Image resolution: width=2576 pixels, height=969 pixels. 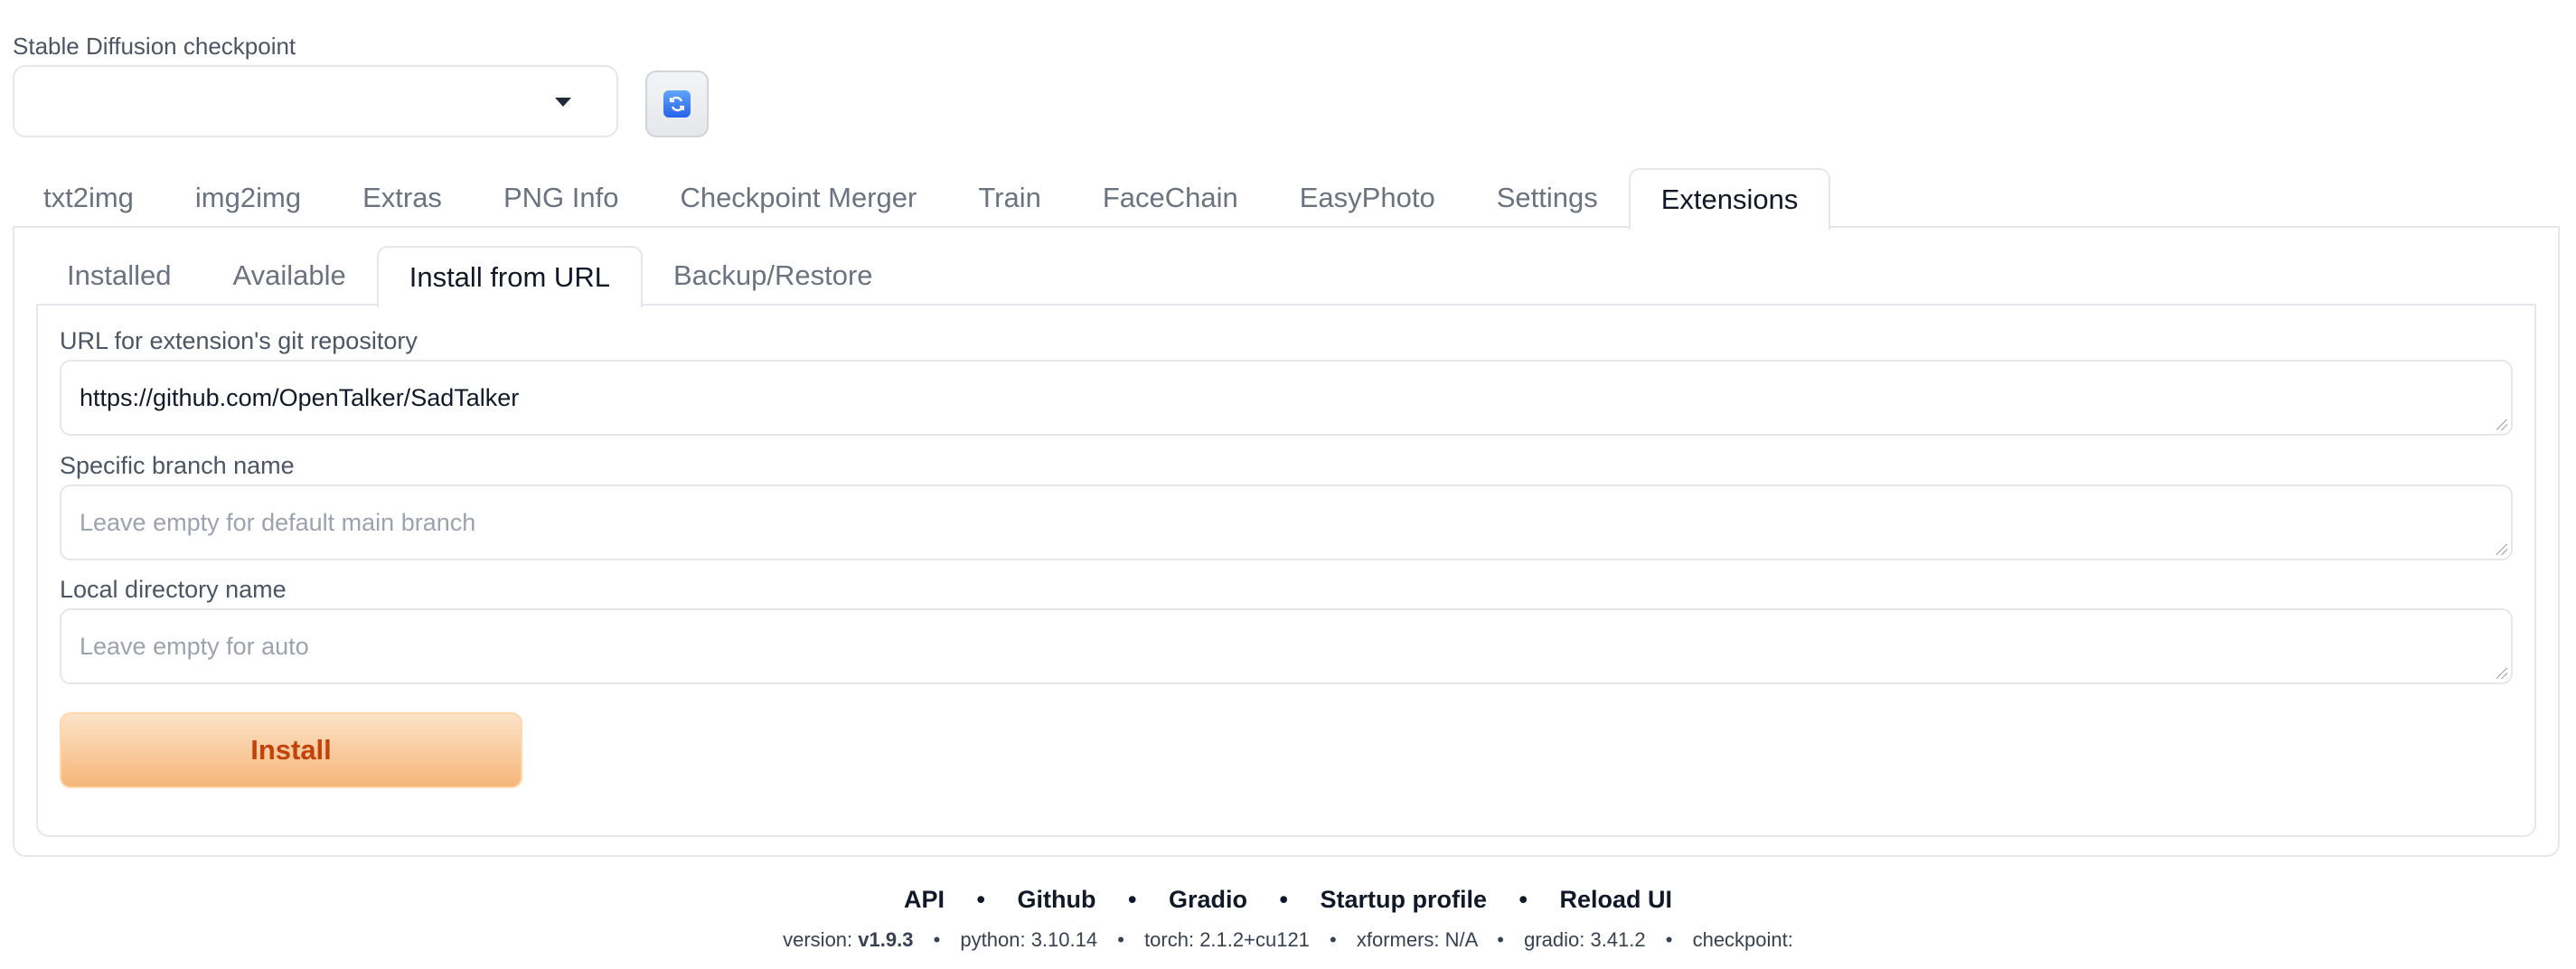 I want to click on directory-placeholder: Leave empty for auto, so click(x=195, y=646).